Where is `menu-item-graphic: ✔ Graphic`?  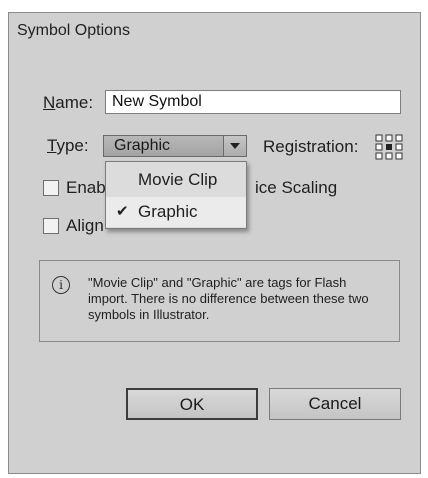
menu-item-graphic: ✔ Graphic is located at coordinates (176, 212).